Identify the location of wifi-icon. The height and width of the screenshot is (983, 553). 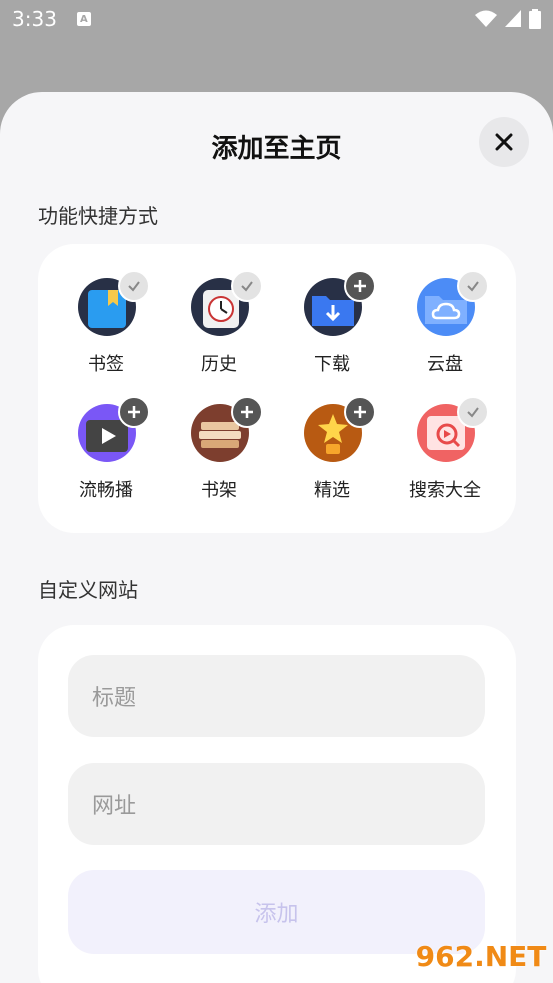
(486, 18).